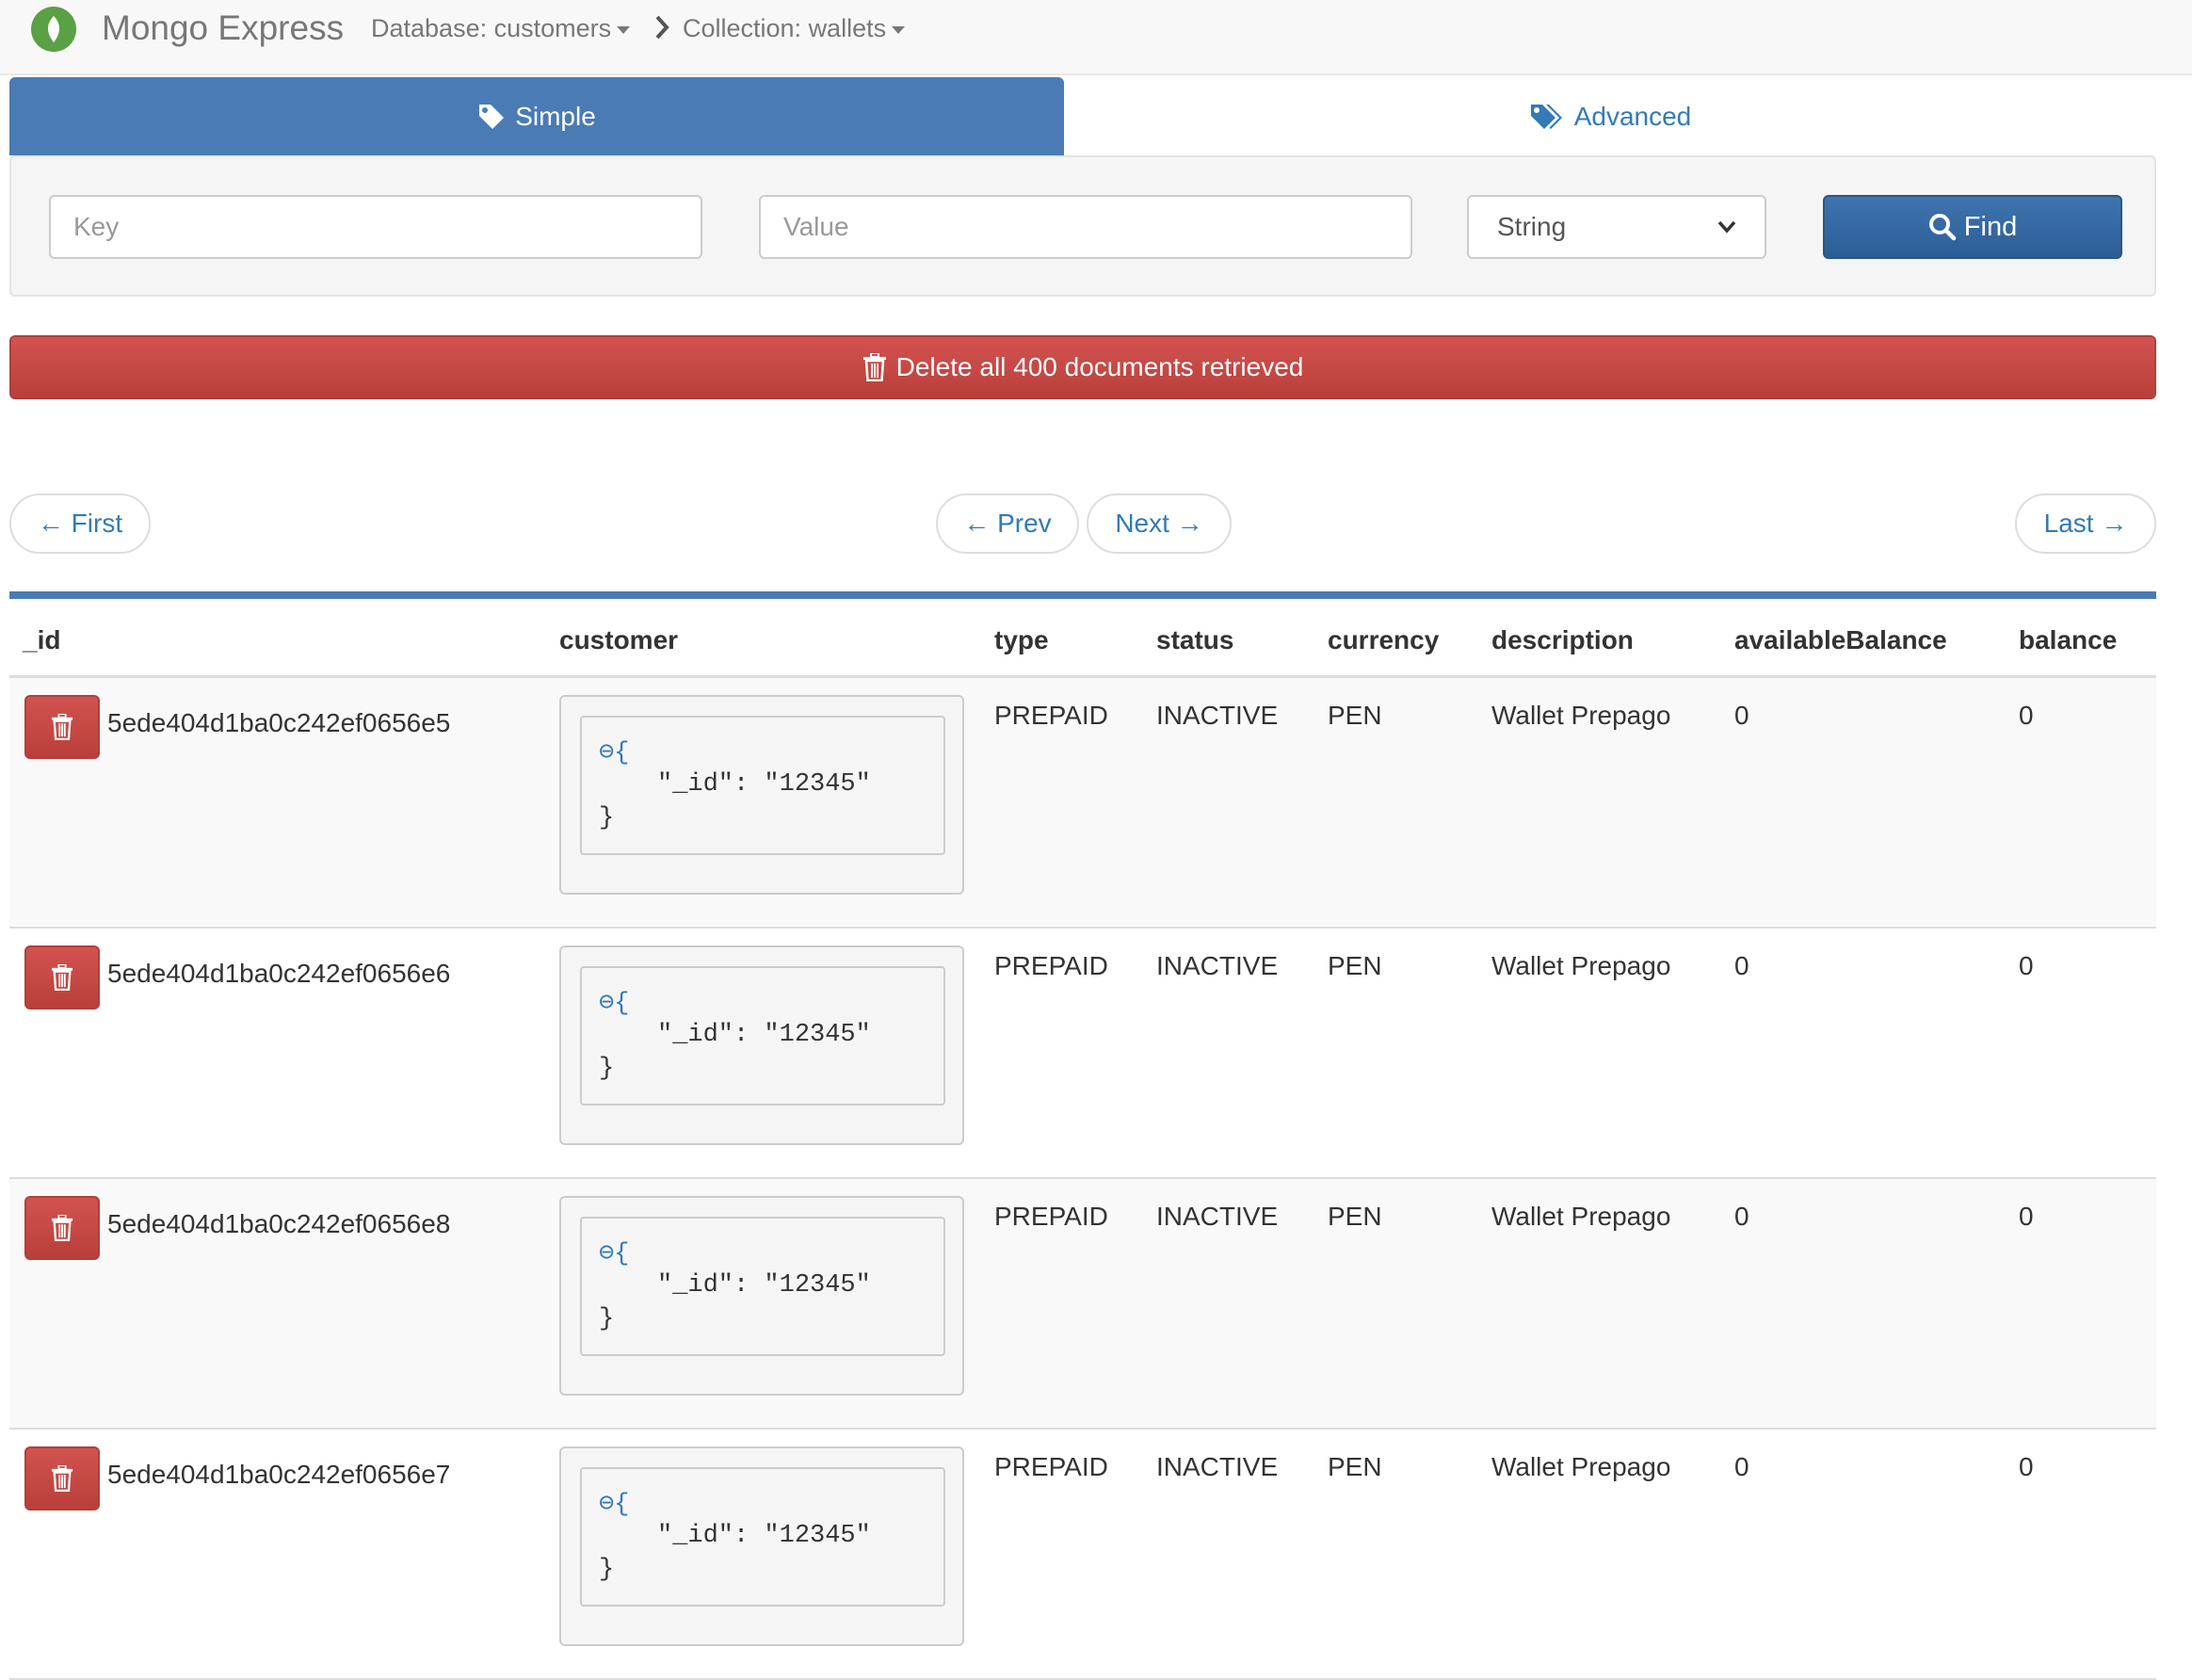 The image size is (2192, 1680). I want to click on key-placeholder: Key, so click(97, 226).